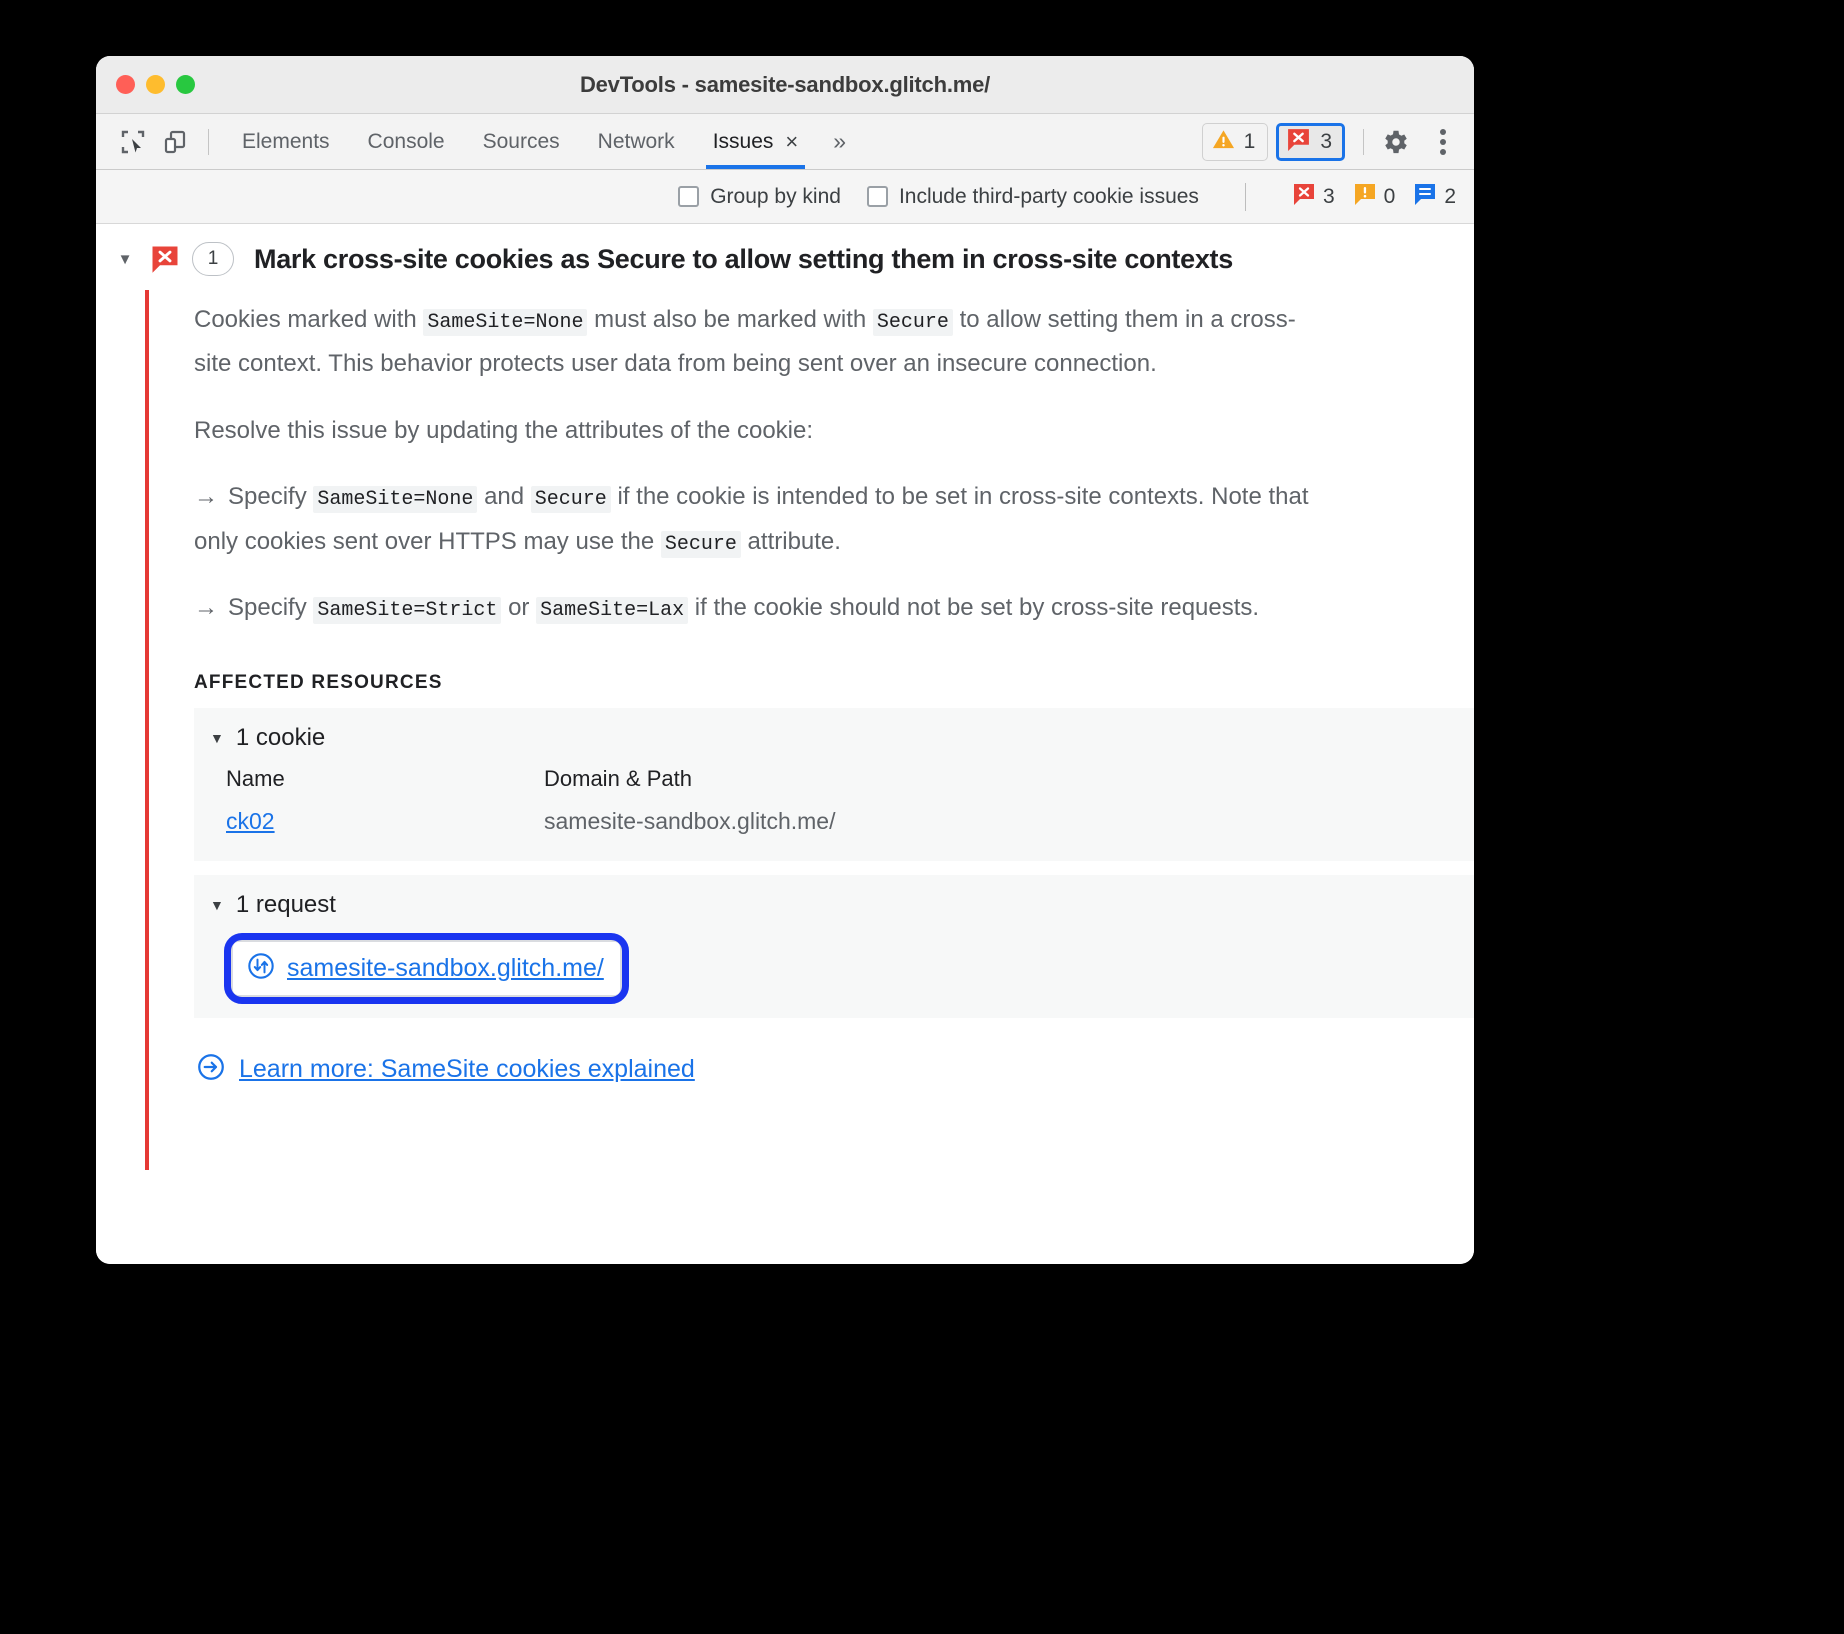  I want to click on tab-issues: Issues ×, so click(756, 141).